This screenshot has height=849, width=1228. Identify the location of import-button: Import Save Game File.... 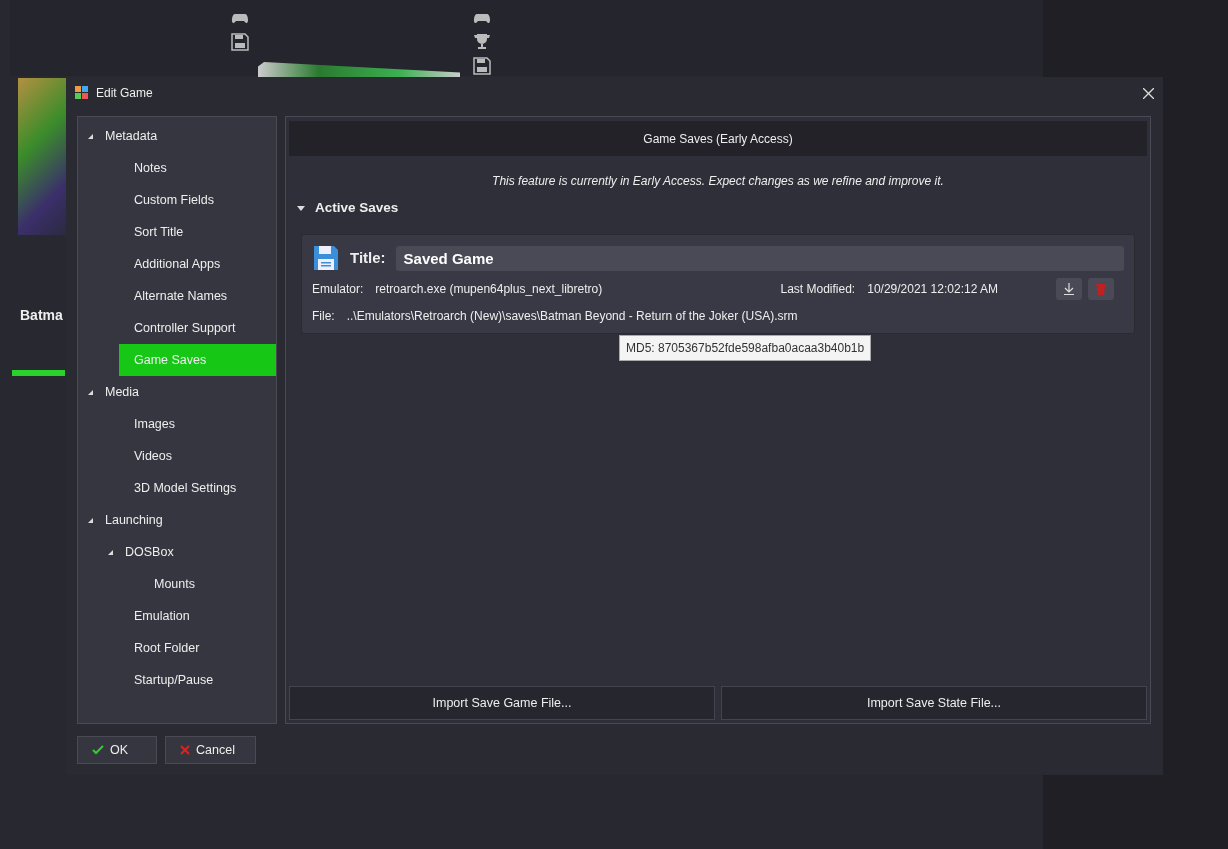
(502, 703).